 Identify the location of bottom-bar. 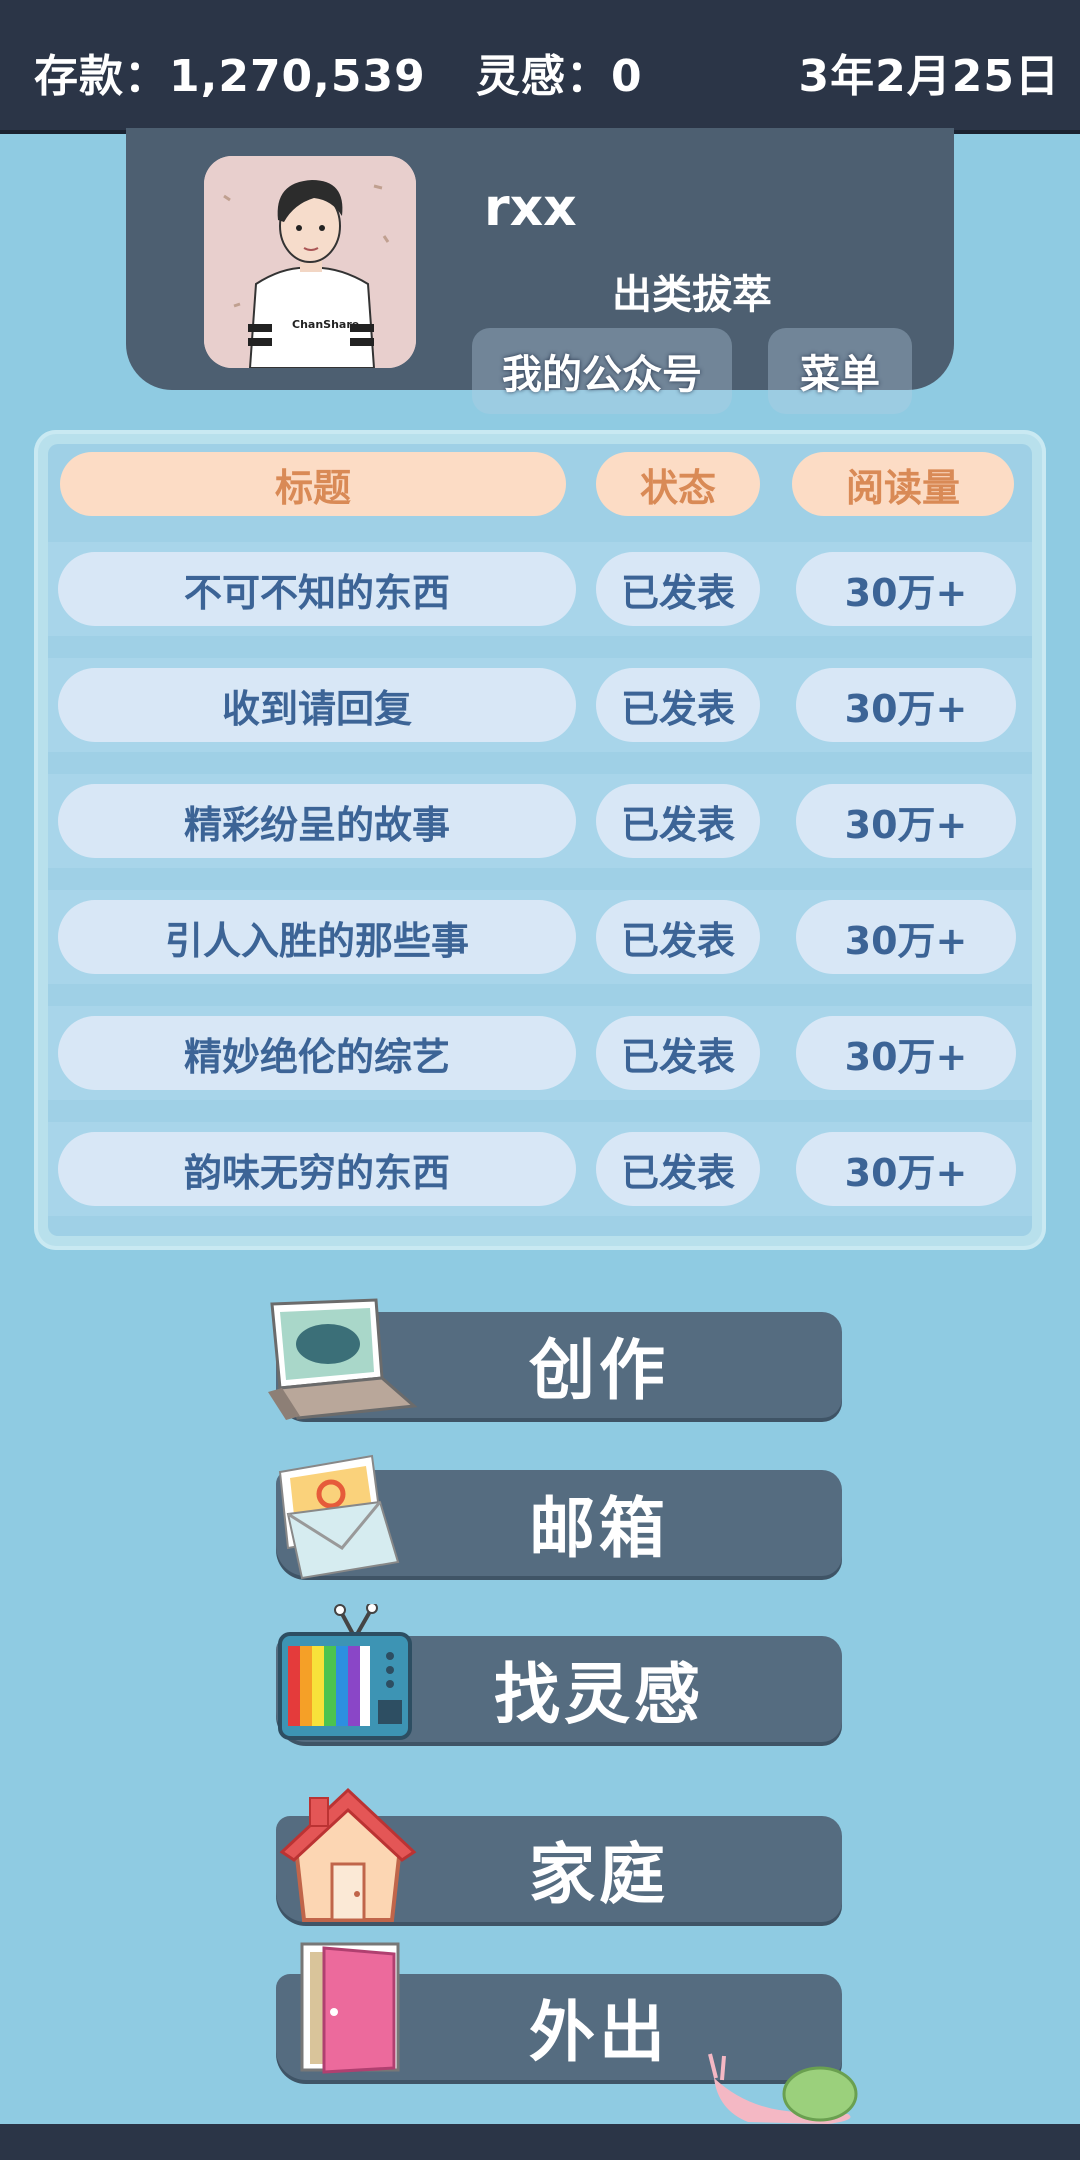
(540, 2142).